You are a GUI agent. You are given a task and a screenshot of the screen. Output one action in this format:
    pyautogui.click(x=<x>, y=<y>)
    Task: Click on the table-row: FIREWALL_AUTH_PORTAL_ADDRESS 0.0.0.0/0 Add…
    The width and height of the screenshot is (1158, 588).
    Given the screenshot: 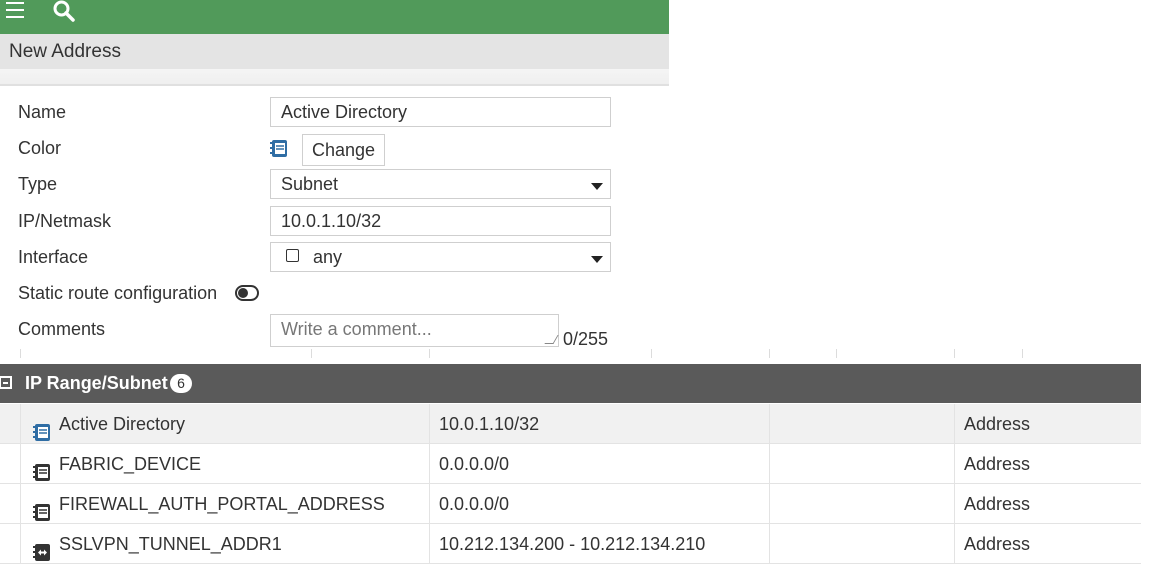 What is the action you would take?
    pyautogui.click(x=570, y=504)
    